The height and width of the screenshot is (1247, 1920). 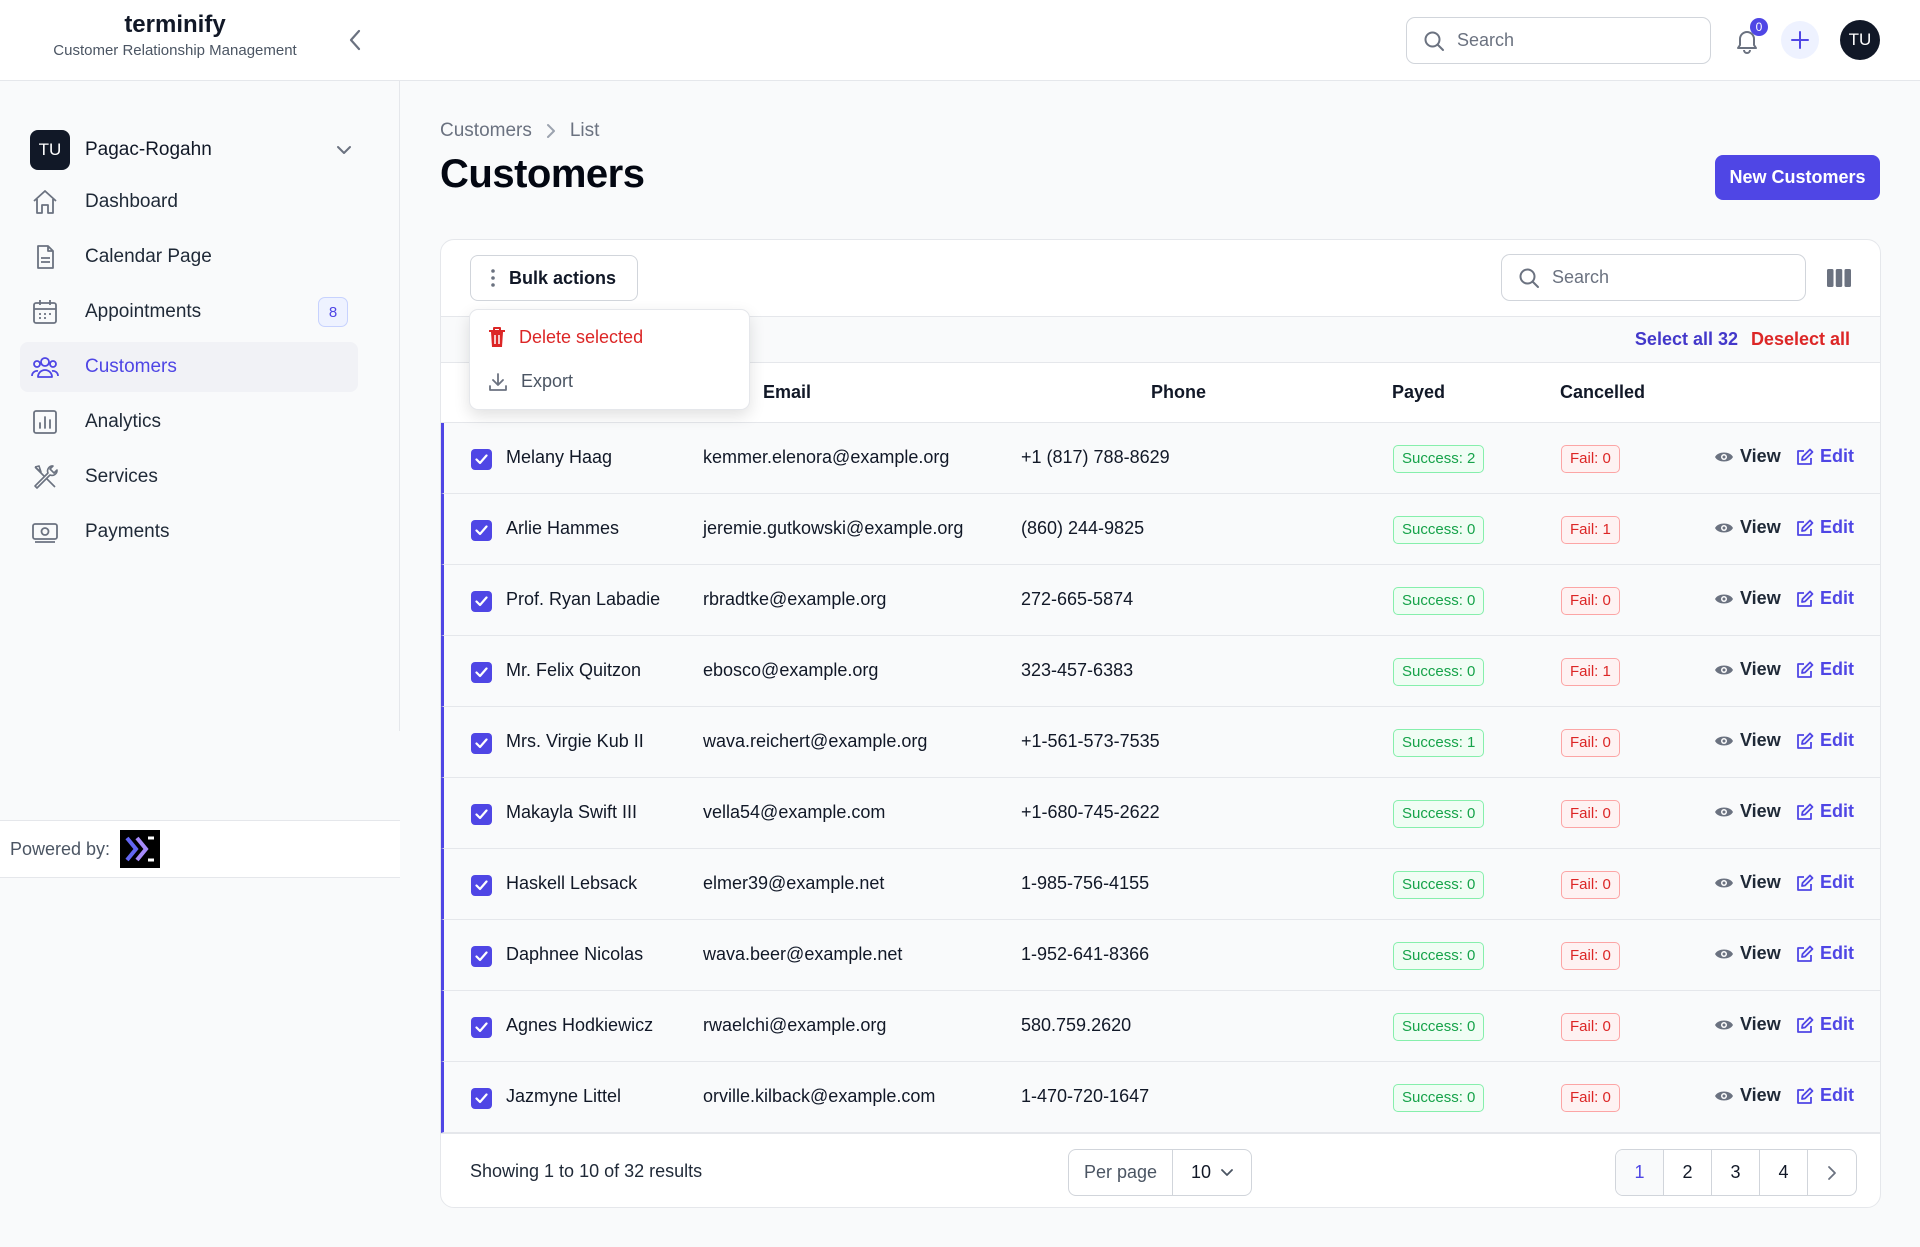 I want to click on sidebar-item-payments: Payments, so click(x=189, y=532).